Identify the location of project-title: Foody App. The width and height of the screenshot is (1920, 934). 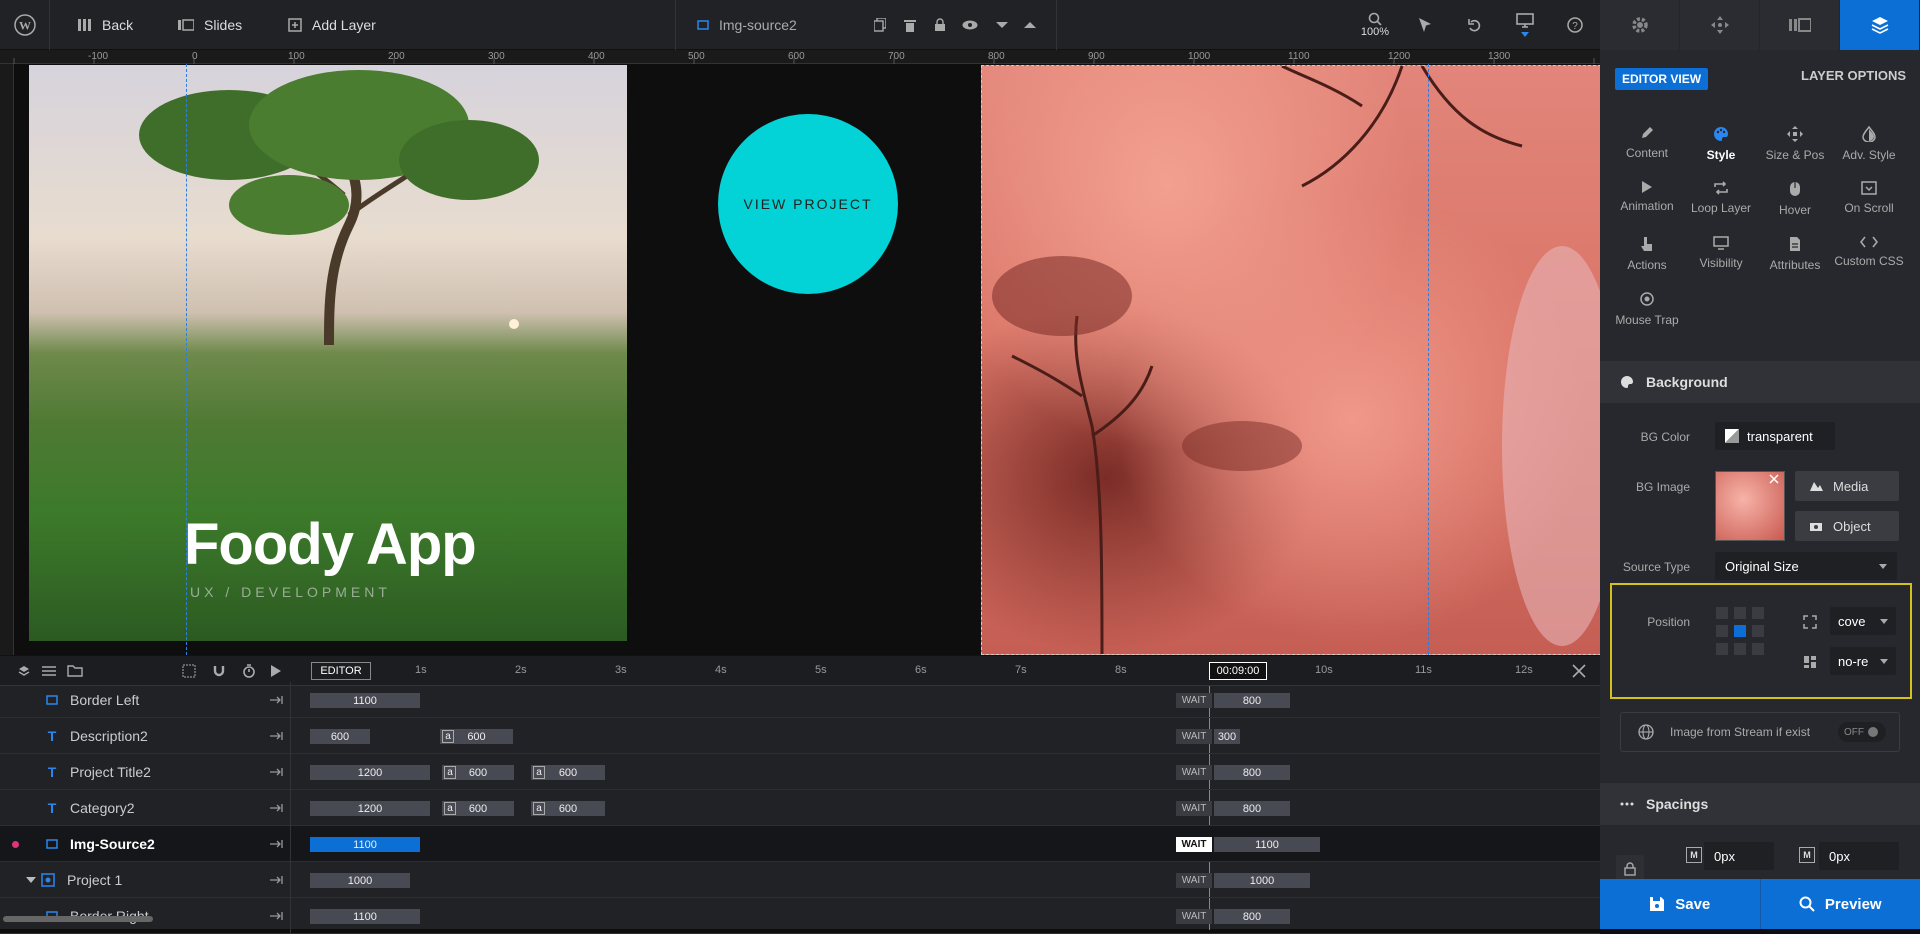
(330, 544).